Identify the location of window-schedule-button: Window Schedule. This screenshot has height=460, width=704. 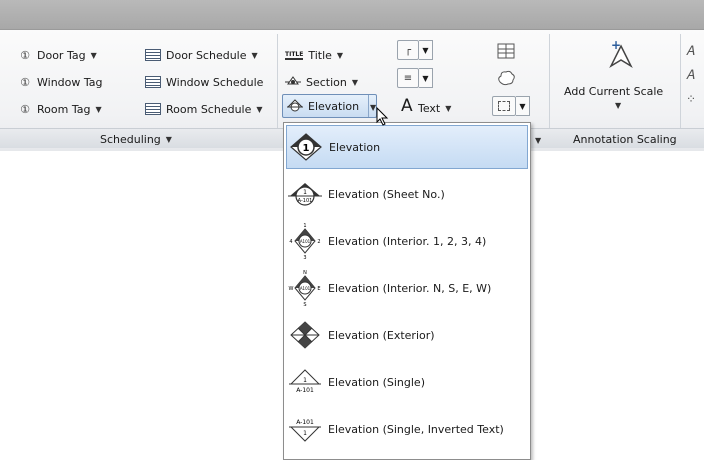
(204, 82).